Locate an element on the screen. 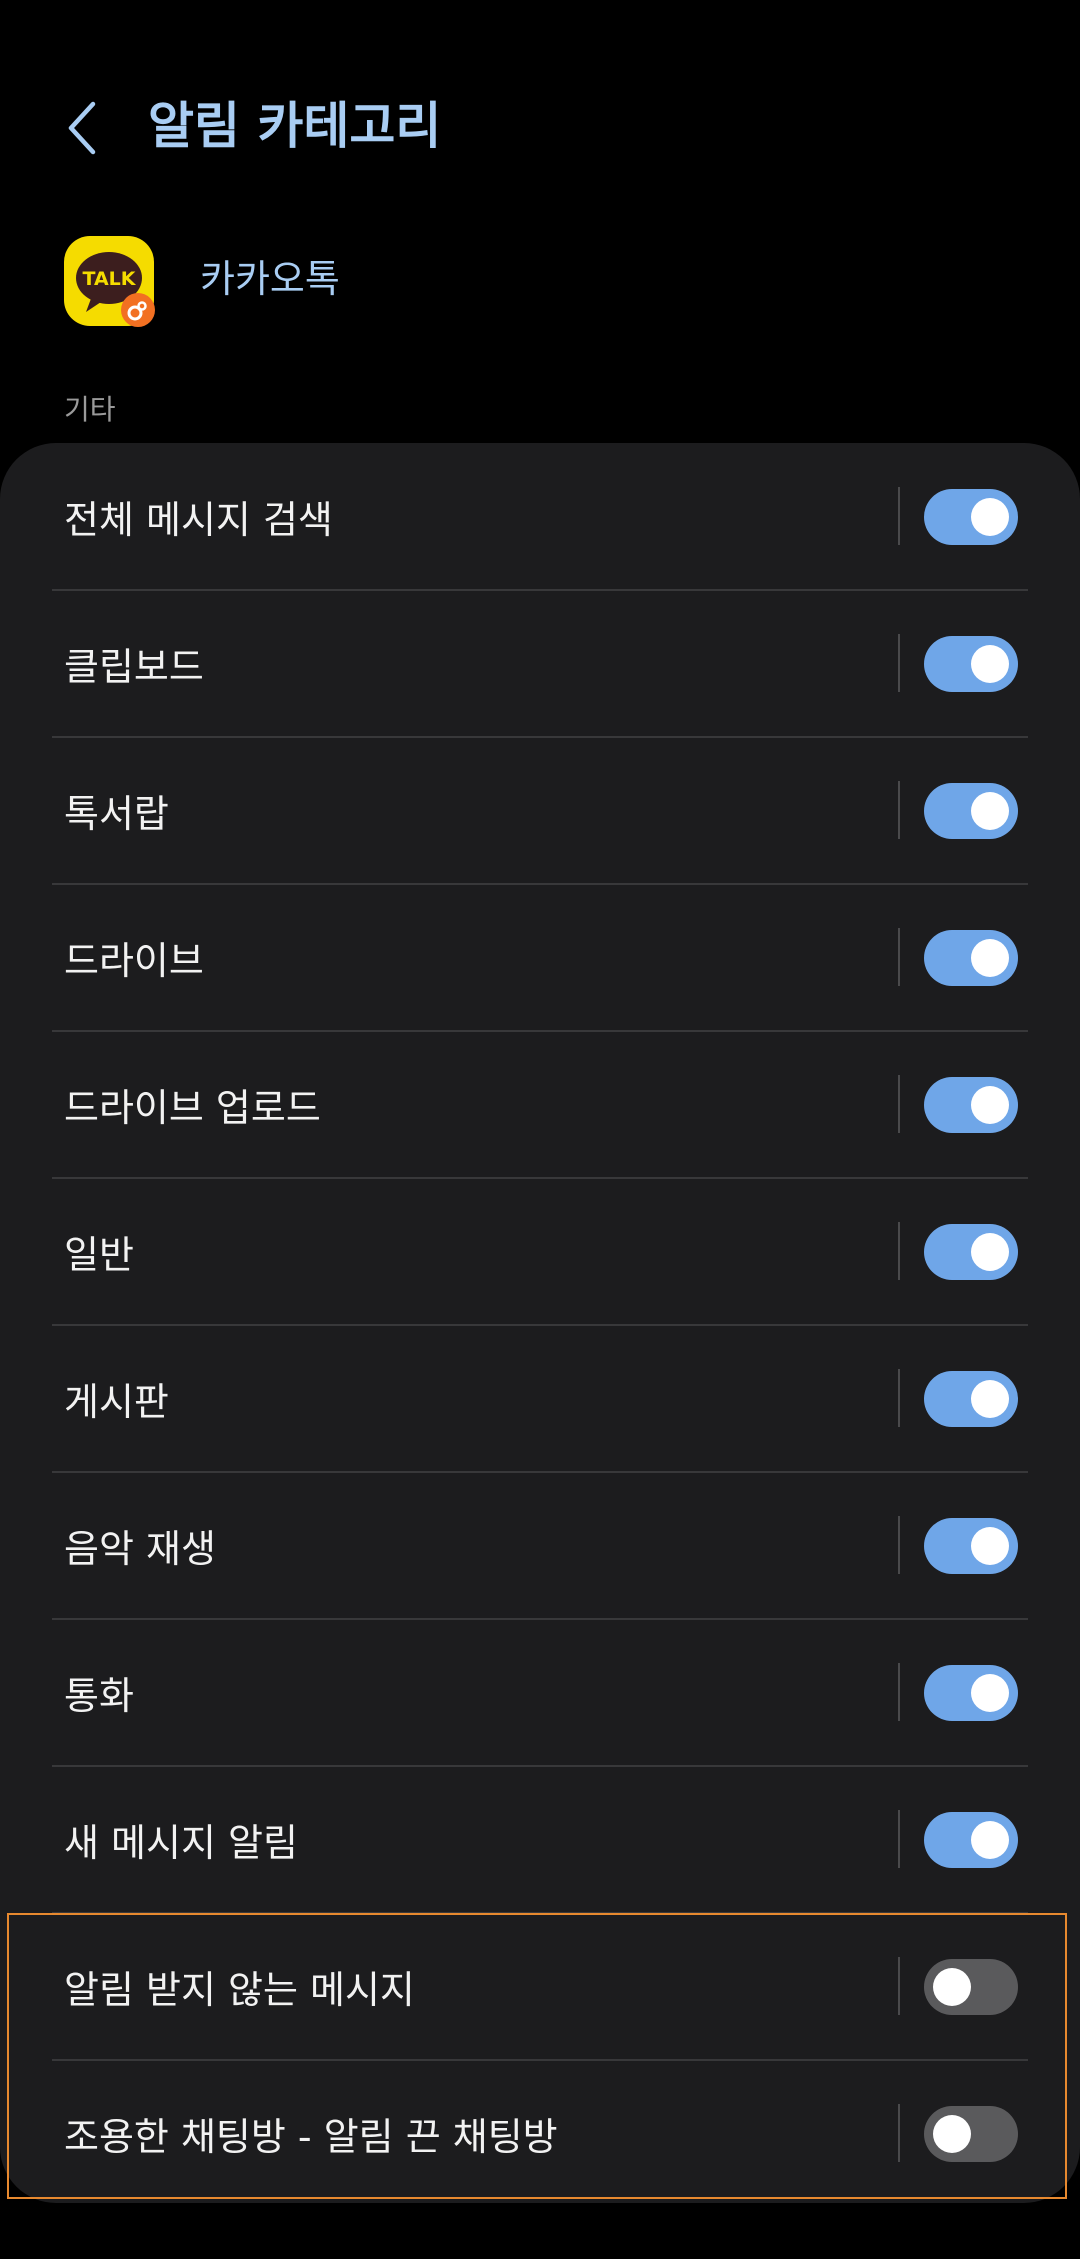 This screenshot has width=1080, height=2259. category-row: 조용한 채팅방 - 알림 끈 채팅방 is located at coordinates (540, 2133).